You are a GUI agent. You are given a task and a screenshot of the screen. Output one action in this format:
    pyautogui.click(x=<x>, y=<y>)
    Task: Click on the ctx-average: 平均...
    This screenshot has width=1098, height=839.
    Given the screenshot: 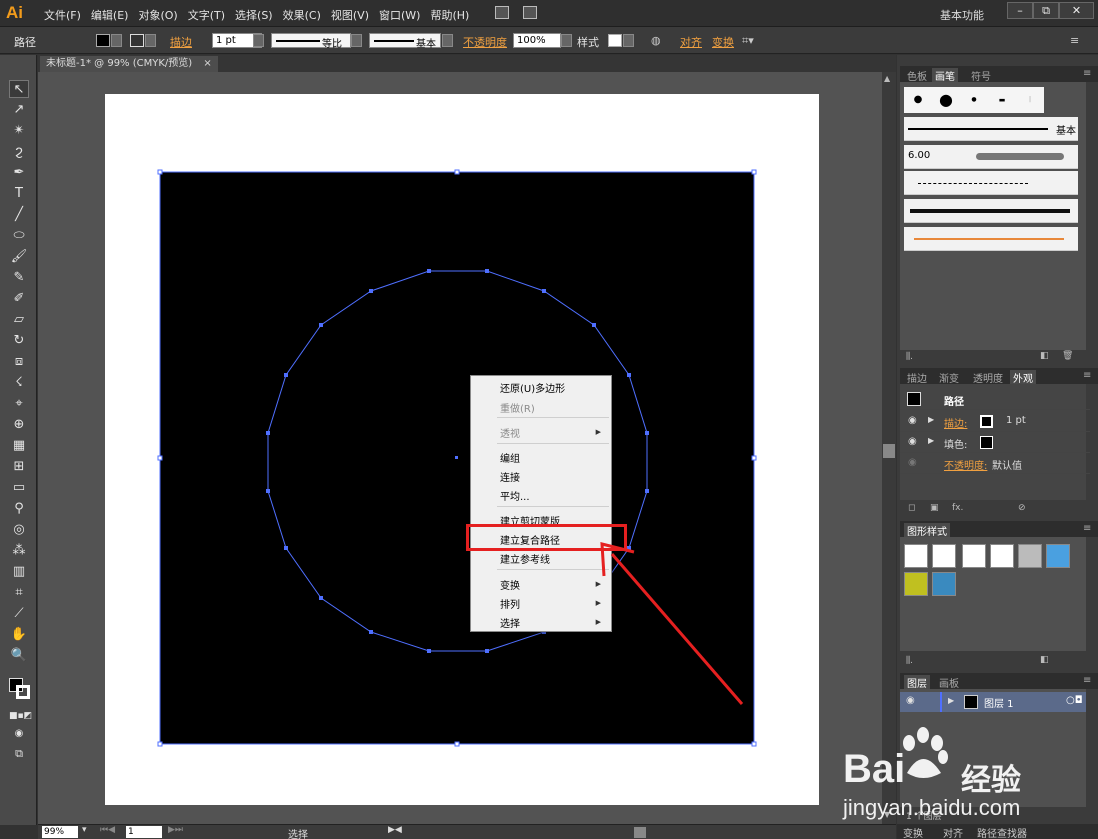 What is the action you would take?
    pyautogui.click(x=515, y=495)
    